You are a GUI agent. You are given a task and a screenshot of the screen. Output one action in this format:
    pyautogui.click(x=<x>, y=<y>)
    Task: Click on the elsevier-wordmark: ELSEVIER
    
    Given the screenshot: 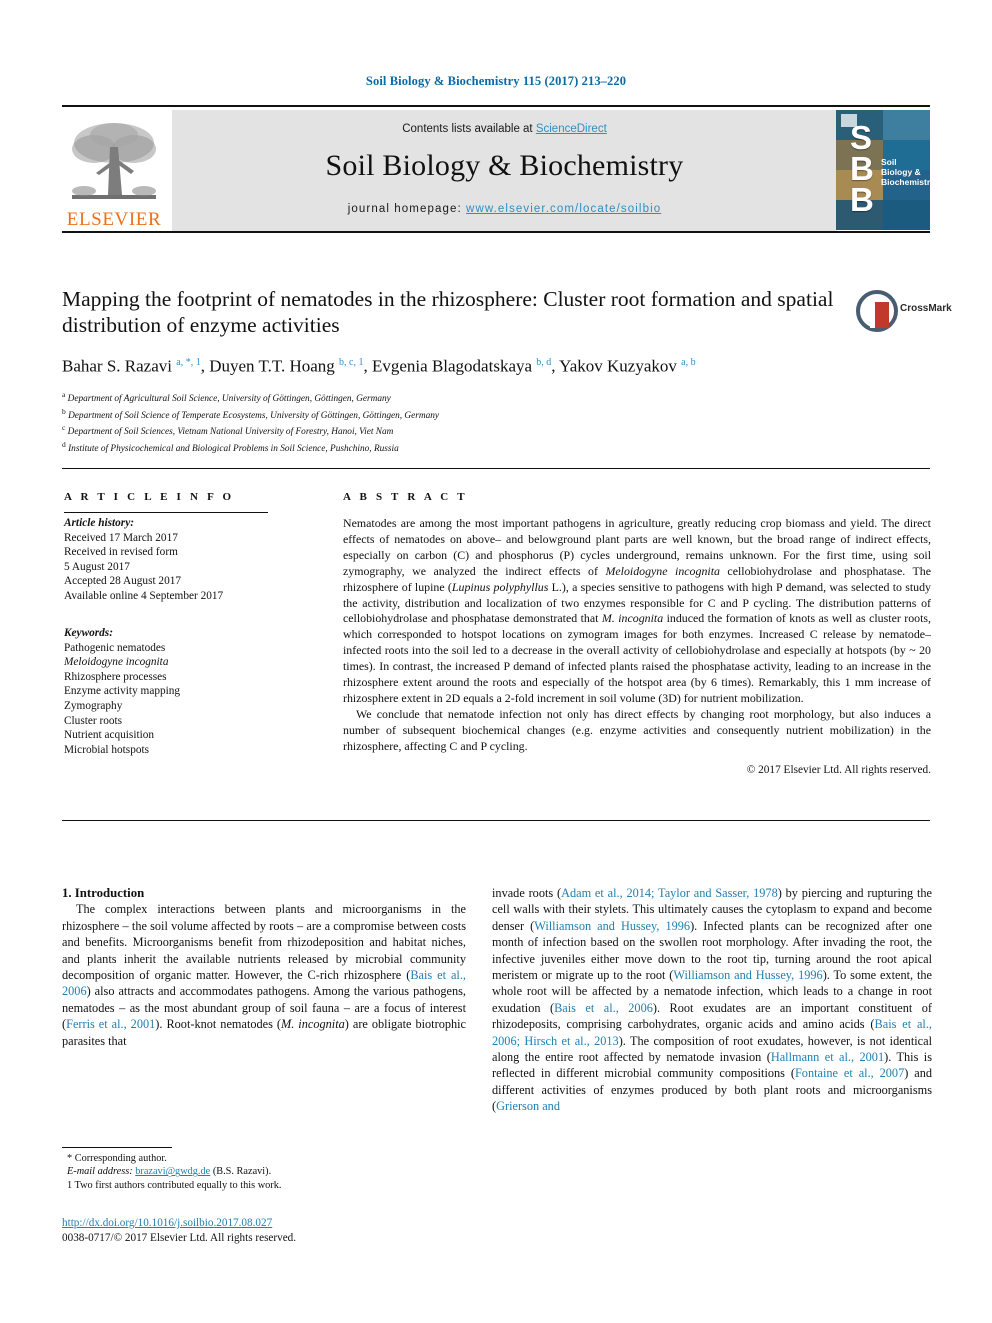 What is the action you would take?
    pyautogui.click(x=114, y=219)
    